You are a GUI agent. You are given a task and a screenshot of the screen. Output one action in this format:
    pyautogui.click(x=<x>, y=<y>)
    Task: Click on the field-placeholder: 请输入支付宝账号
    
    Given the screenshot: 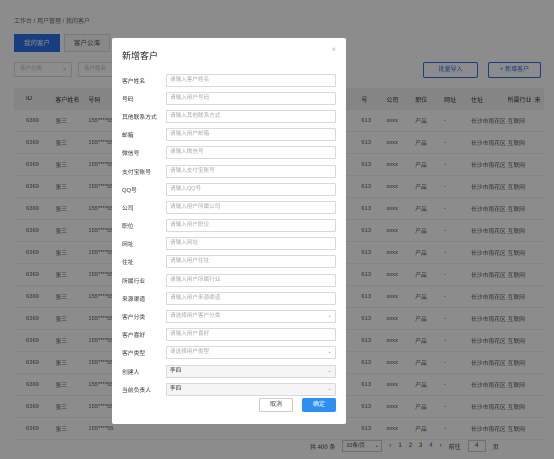 What is the action you would take?
    pyautogui.click(x=192, y=170)
    